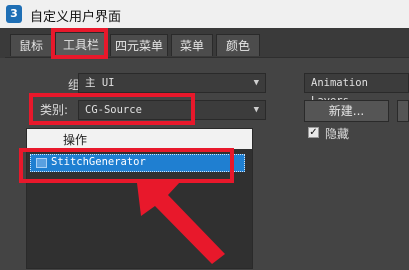 The image size is (409, 270). Describe the element at coordinates (313, 132) in the screenshot. I see `hide-checkbox: ✓` at that location.